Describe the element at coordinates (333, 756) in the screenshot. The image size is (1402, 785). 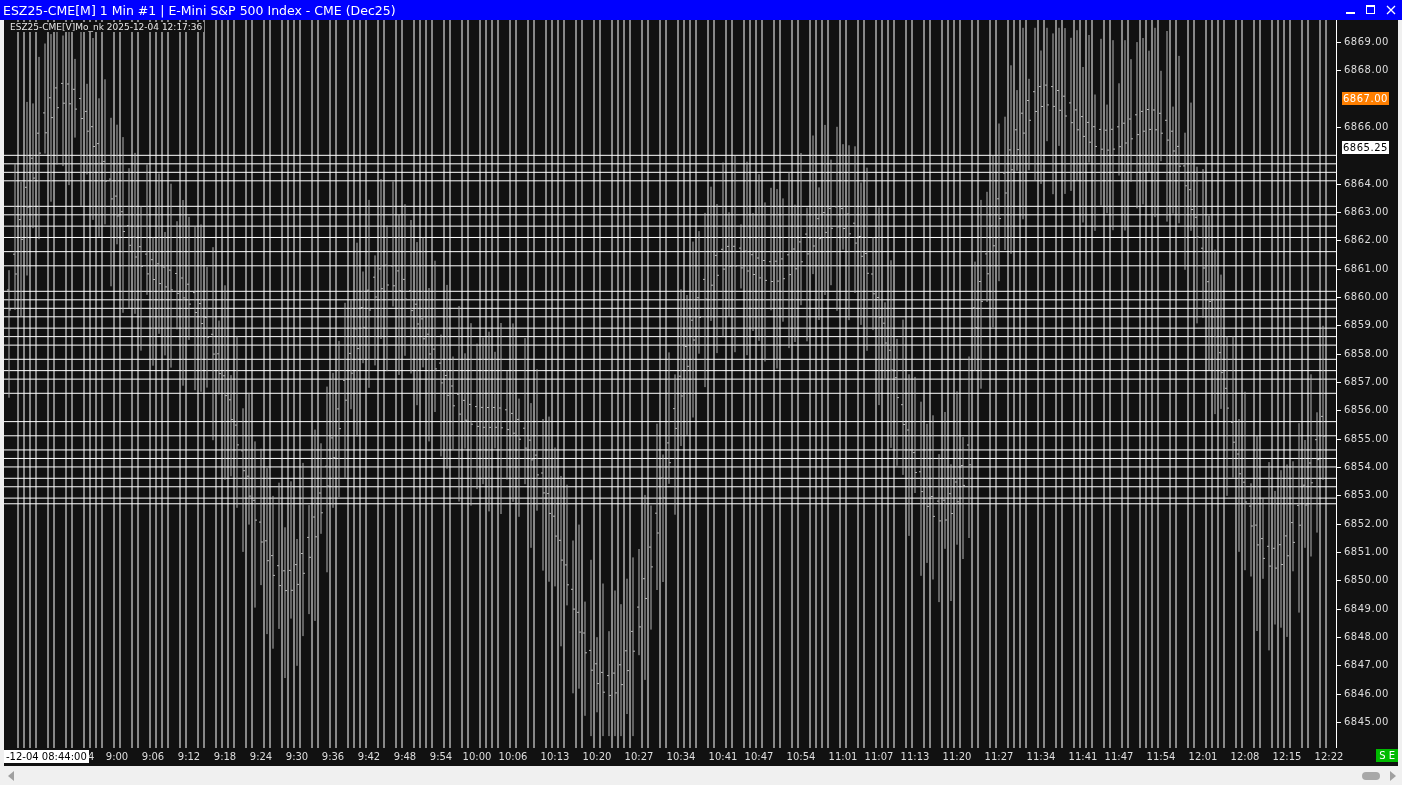
I see `time-label: 9:36` at that location.